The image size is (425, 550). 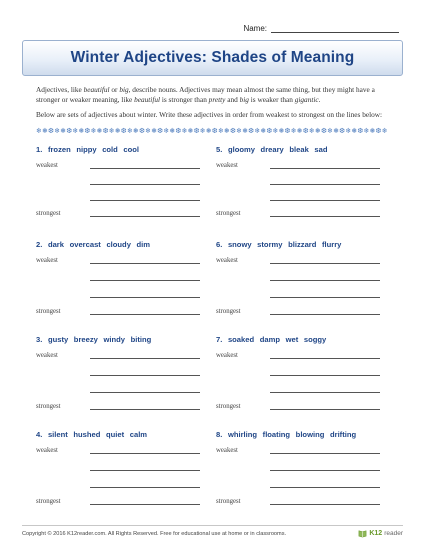 I want to click on intro-text: Adjectives, like, so click(x=60, y=89).